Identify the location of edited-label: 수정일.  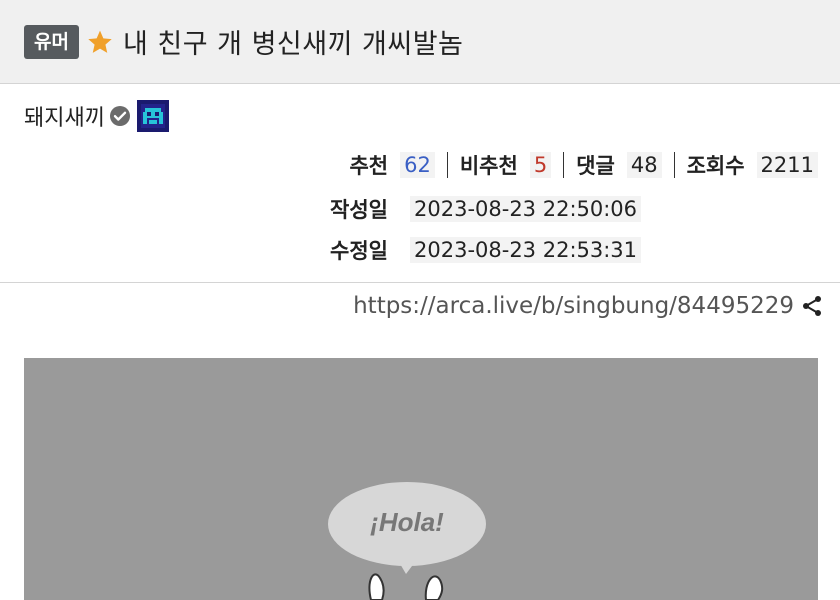
(359, 251).